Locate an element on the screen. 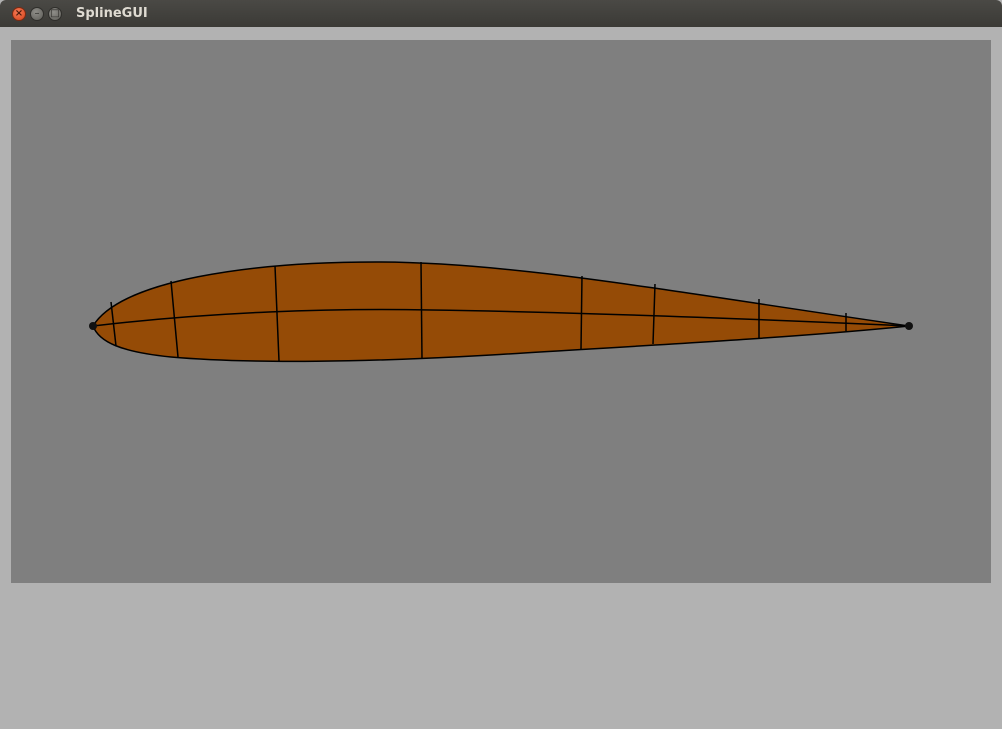 The height and width of the screenshot is (729, 1002). leading-edge-control-point is located at coordinates (93, 326).